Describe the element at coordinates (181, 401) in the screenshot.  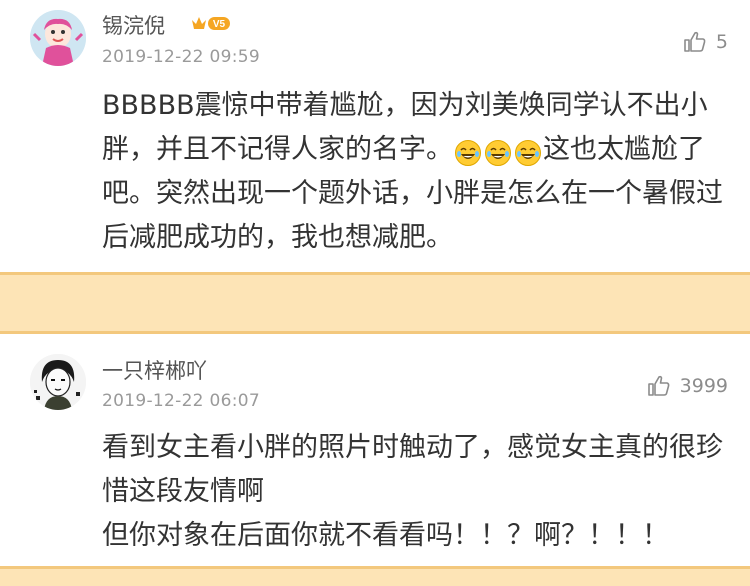
I see `timestamp: 2019-12-22 06:07` at that location.